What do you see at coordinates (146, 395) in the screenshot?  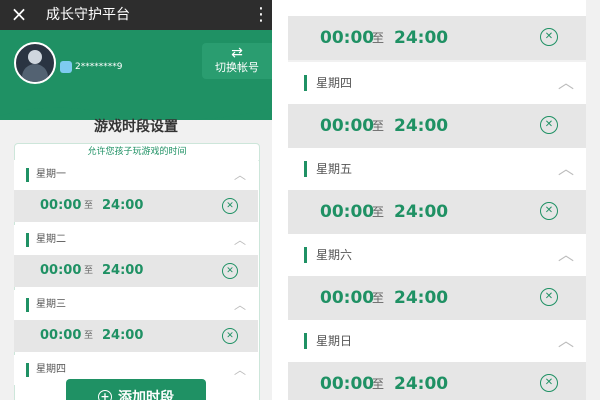 I see `add-time-slot-label: 添加时段` at bounding box center [146, 395].